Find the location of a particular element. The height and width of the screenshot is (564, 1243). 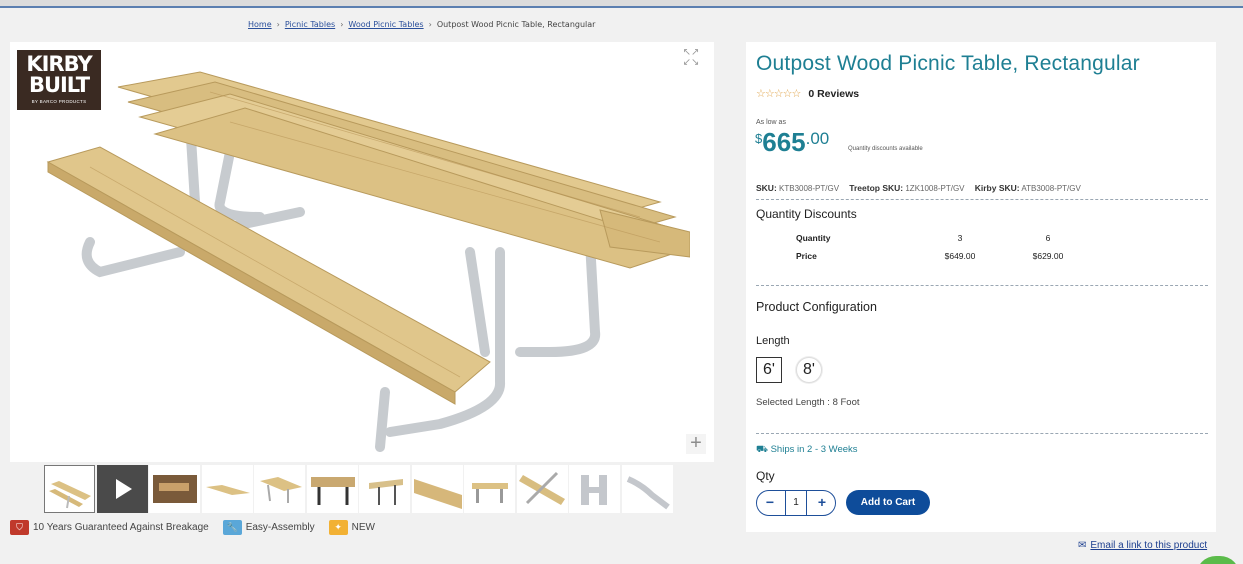

plus-icon: + is located at coordinates (696, 443).